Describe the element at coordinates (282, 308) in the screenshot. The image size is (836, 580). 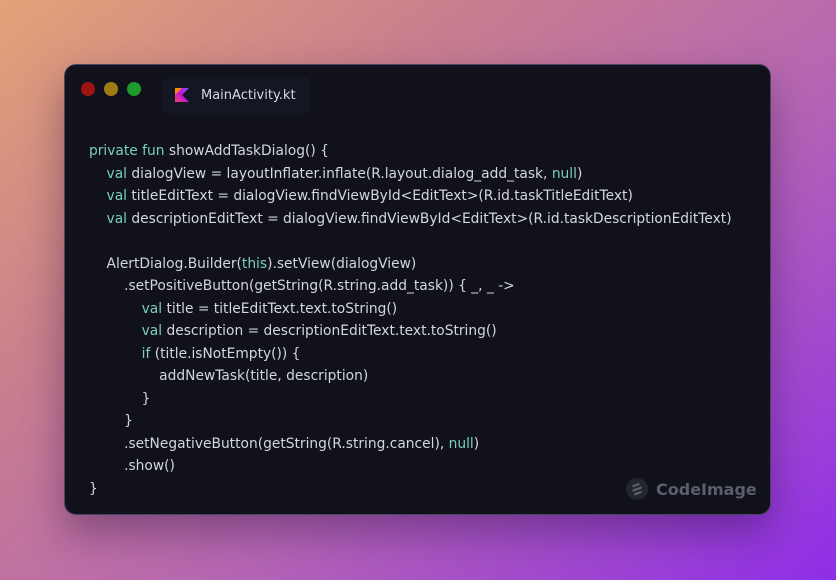
I see `code-token: title = titleEditText.text.toString()` at that location.